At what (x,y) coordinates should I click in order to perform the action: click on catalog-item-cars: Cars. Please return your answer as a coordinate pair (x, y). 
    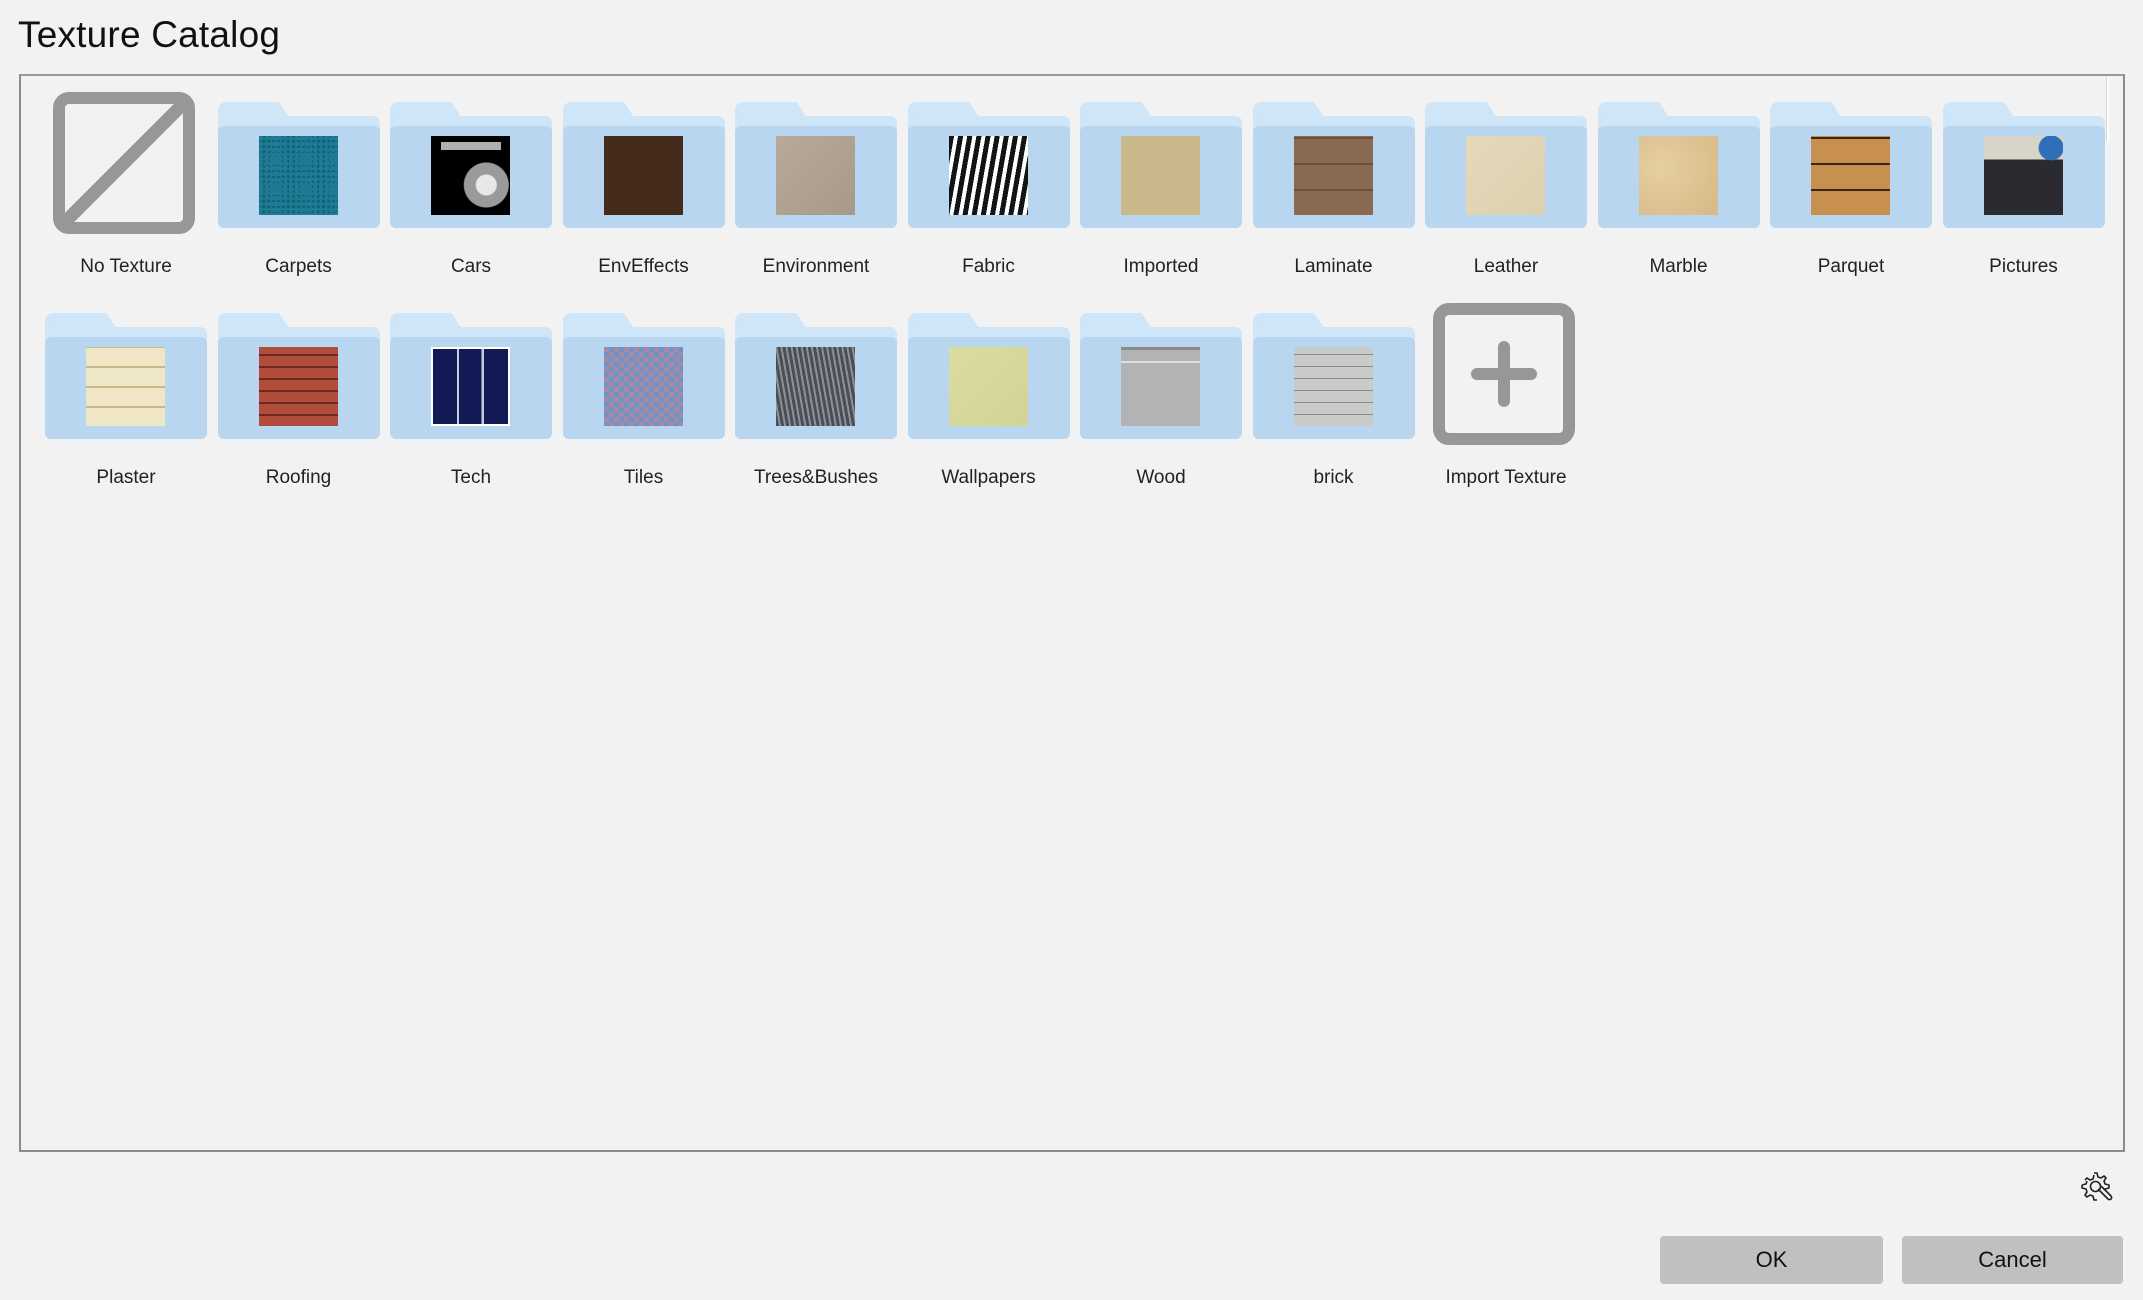
    Looking at the image, I should click on (471, 197).